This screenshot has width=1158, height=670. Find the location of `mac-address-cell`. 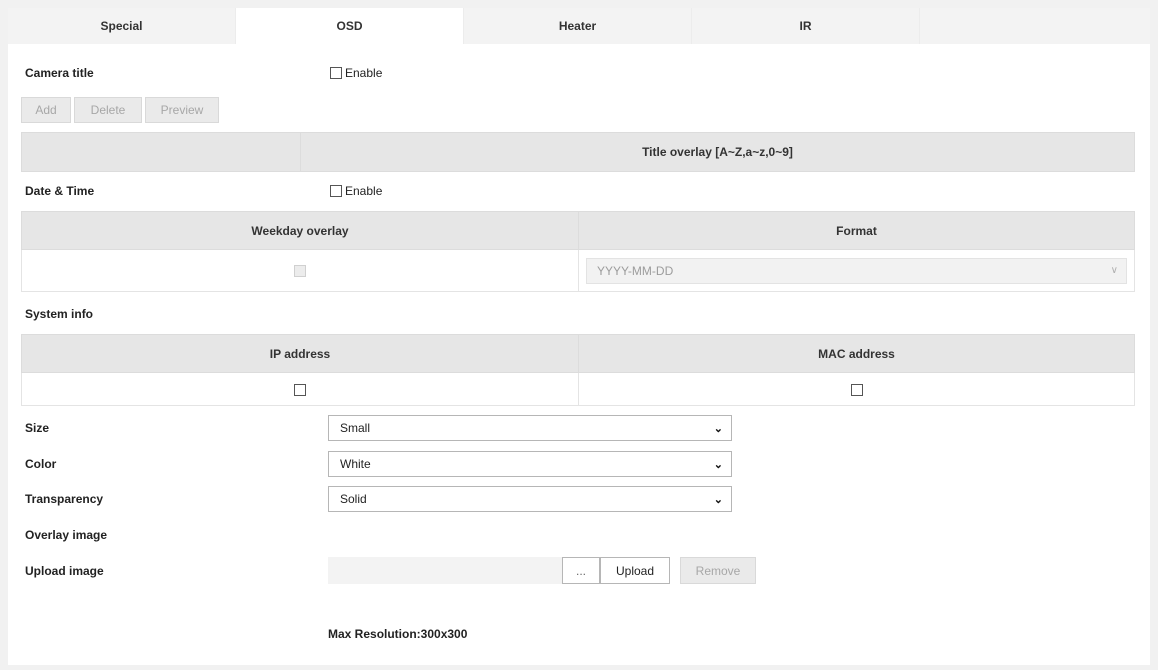

mac-address-cell is located at coordinates (856, 389).